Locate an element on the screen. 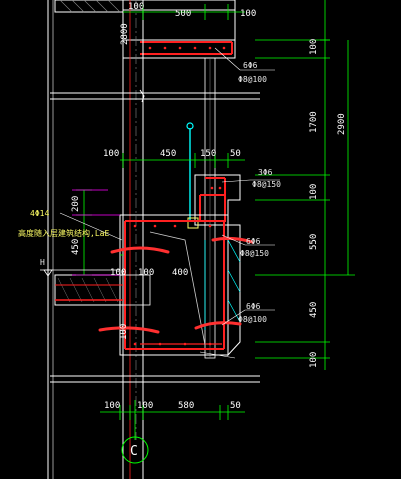  dim-inner-400: 400 is located at coordinates (180, 273).